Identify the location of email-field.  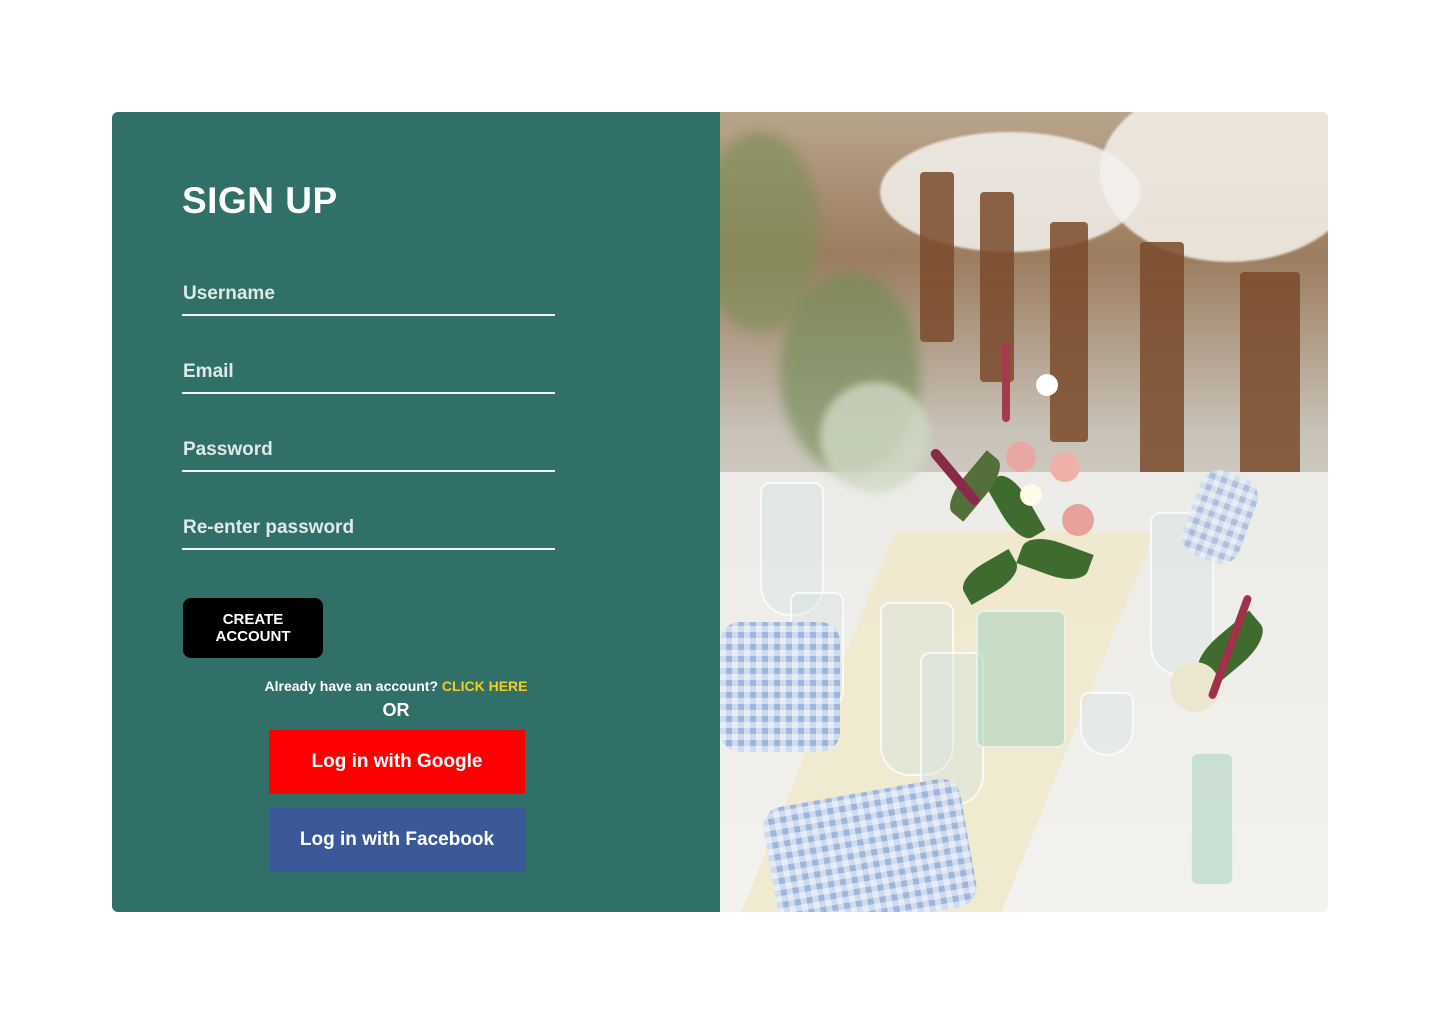
(369, 373).